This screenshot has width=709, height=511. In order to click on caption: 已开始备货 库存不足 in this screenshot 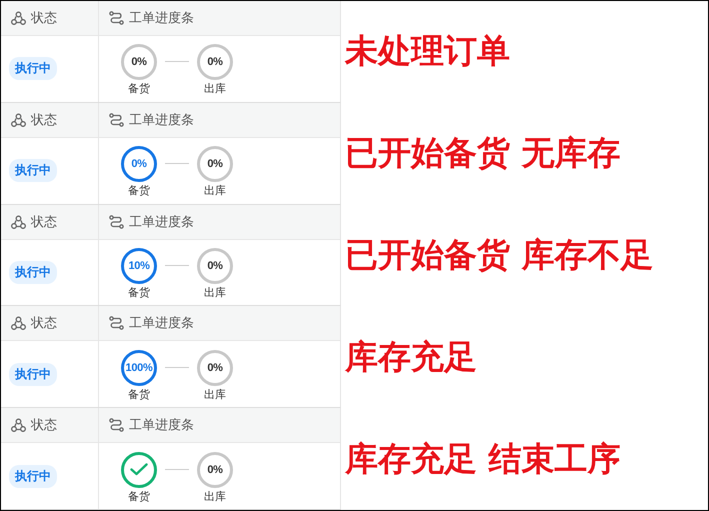, I will do `click(499, 255)`.